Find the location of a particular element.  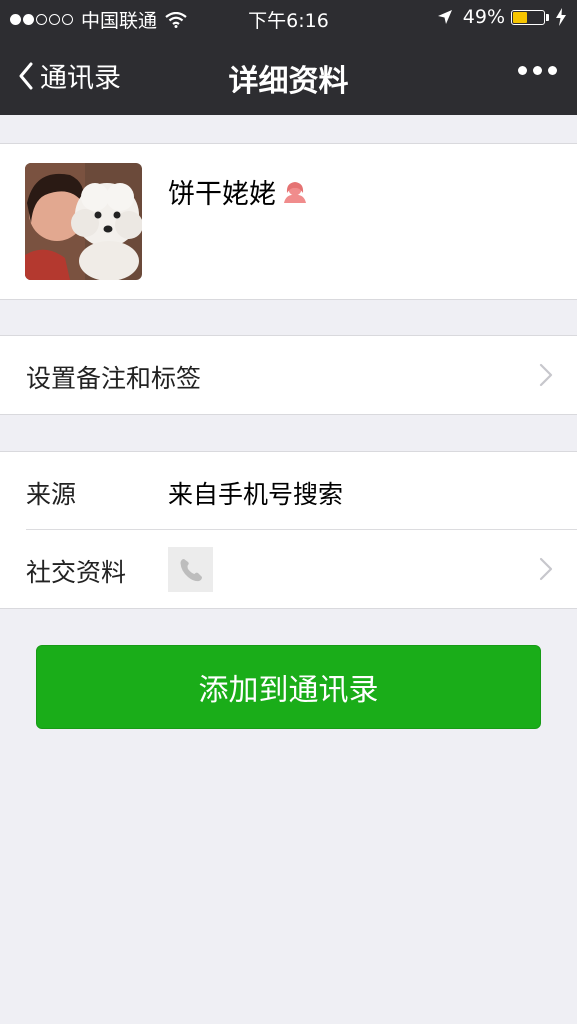

phone-icon is located at coordinates (190, 569).